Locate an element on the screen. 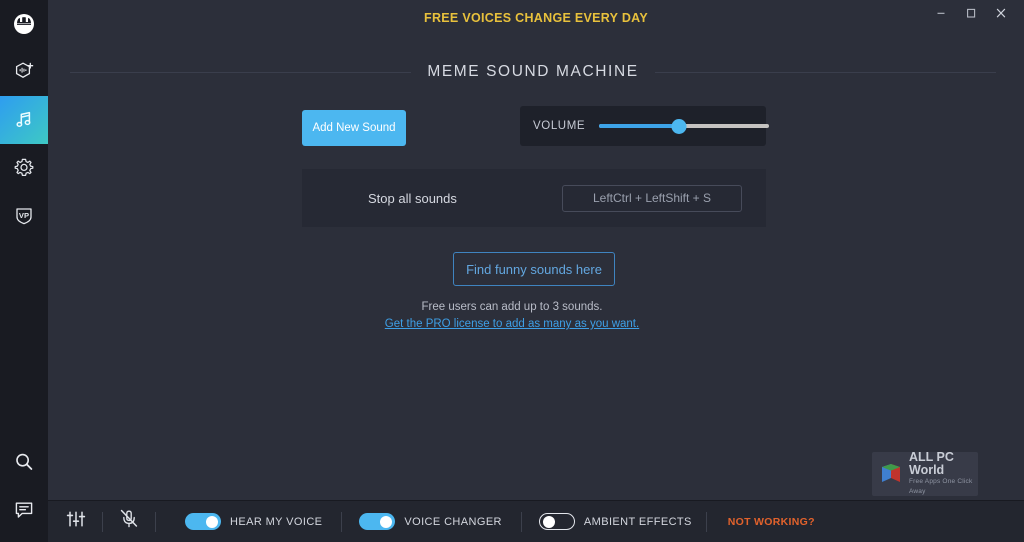  minimize-icon is located at coordinates (941, 15).